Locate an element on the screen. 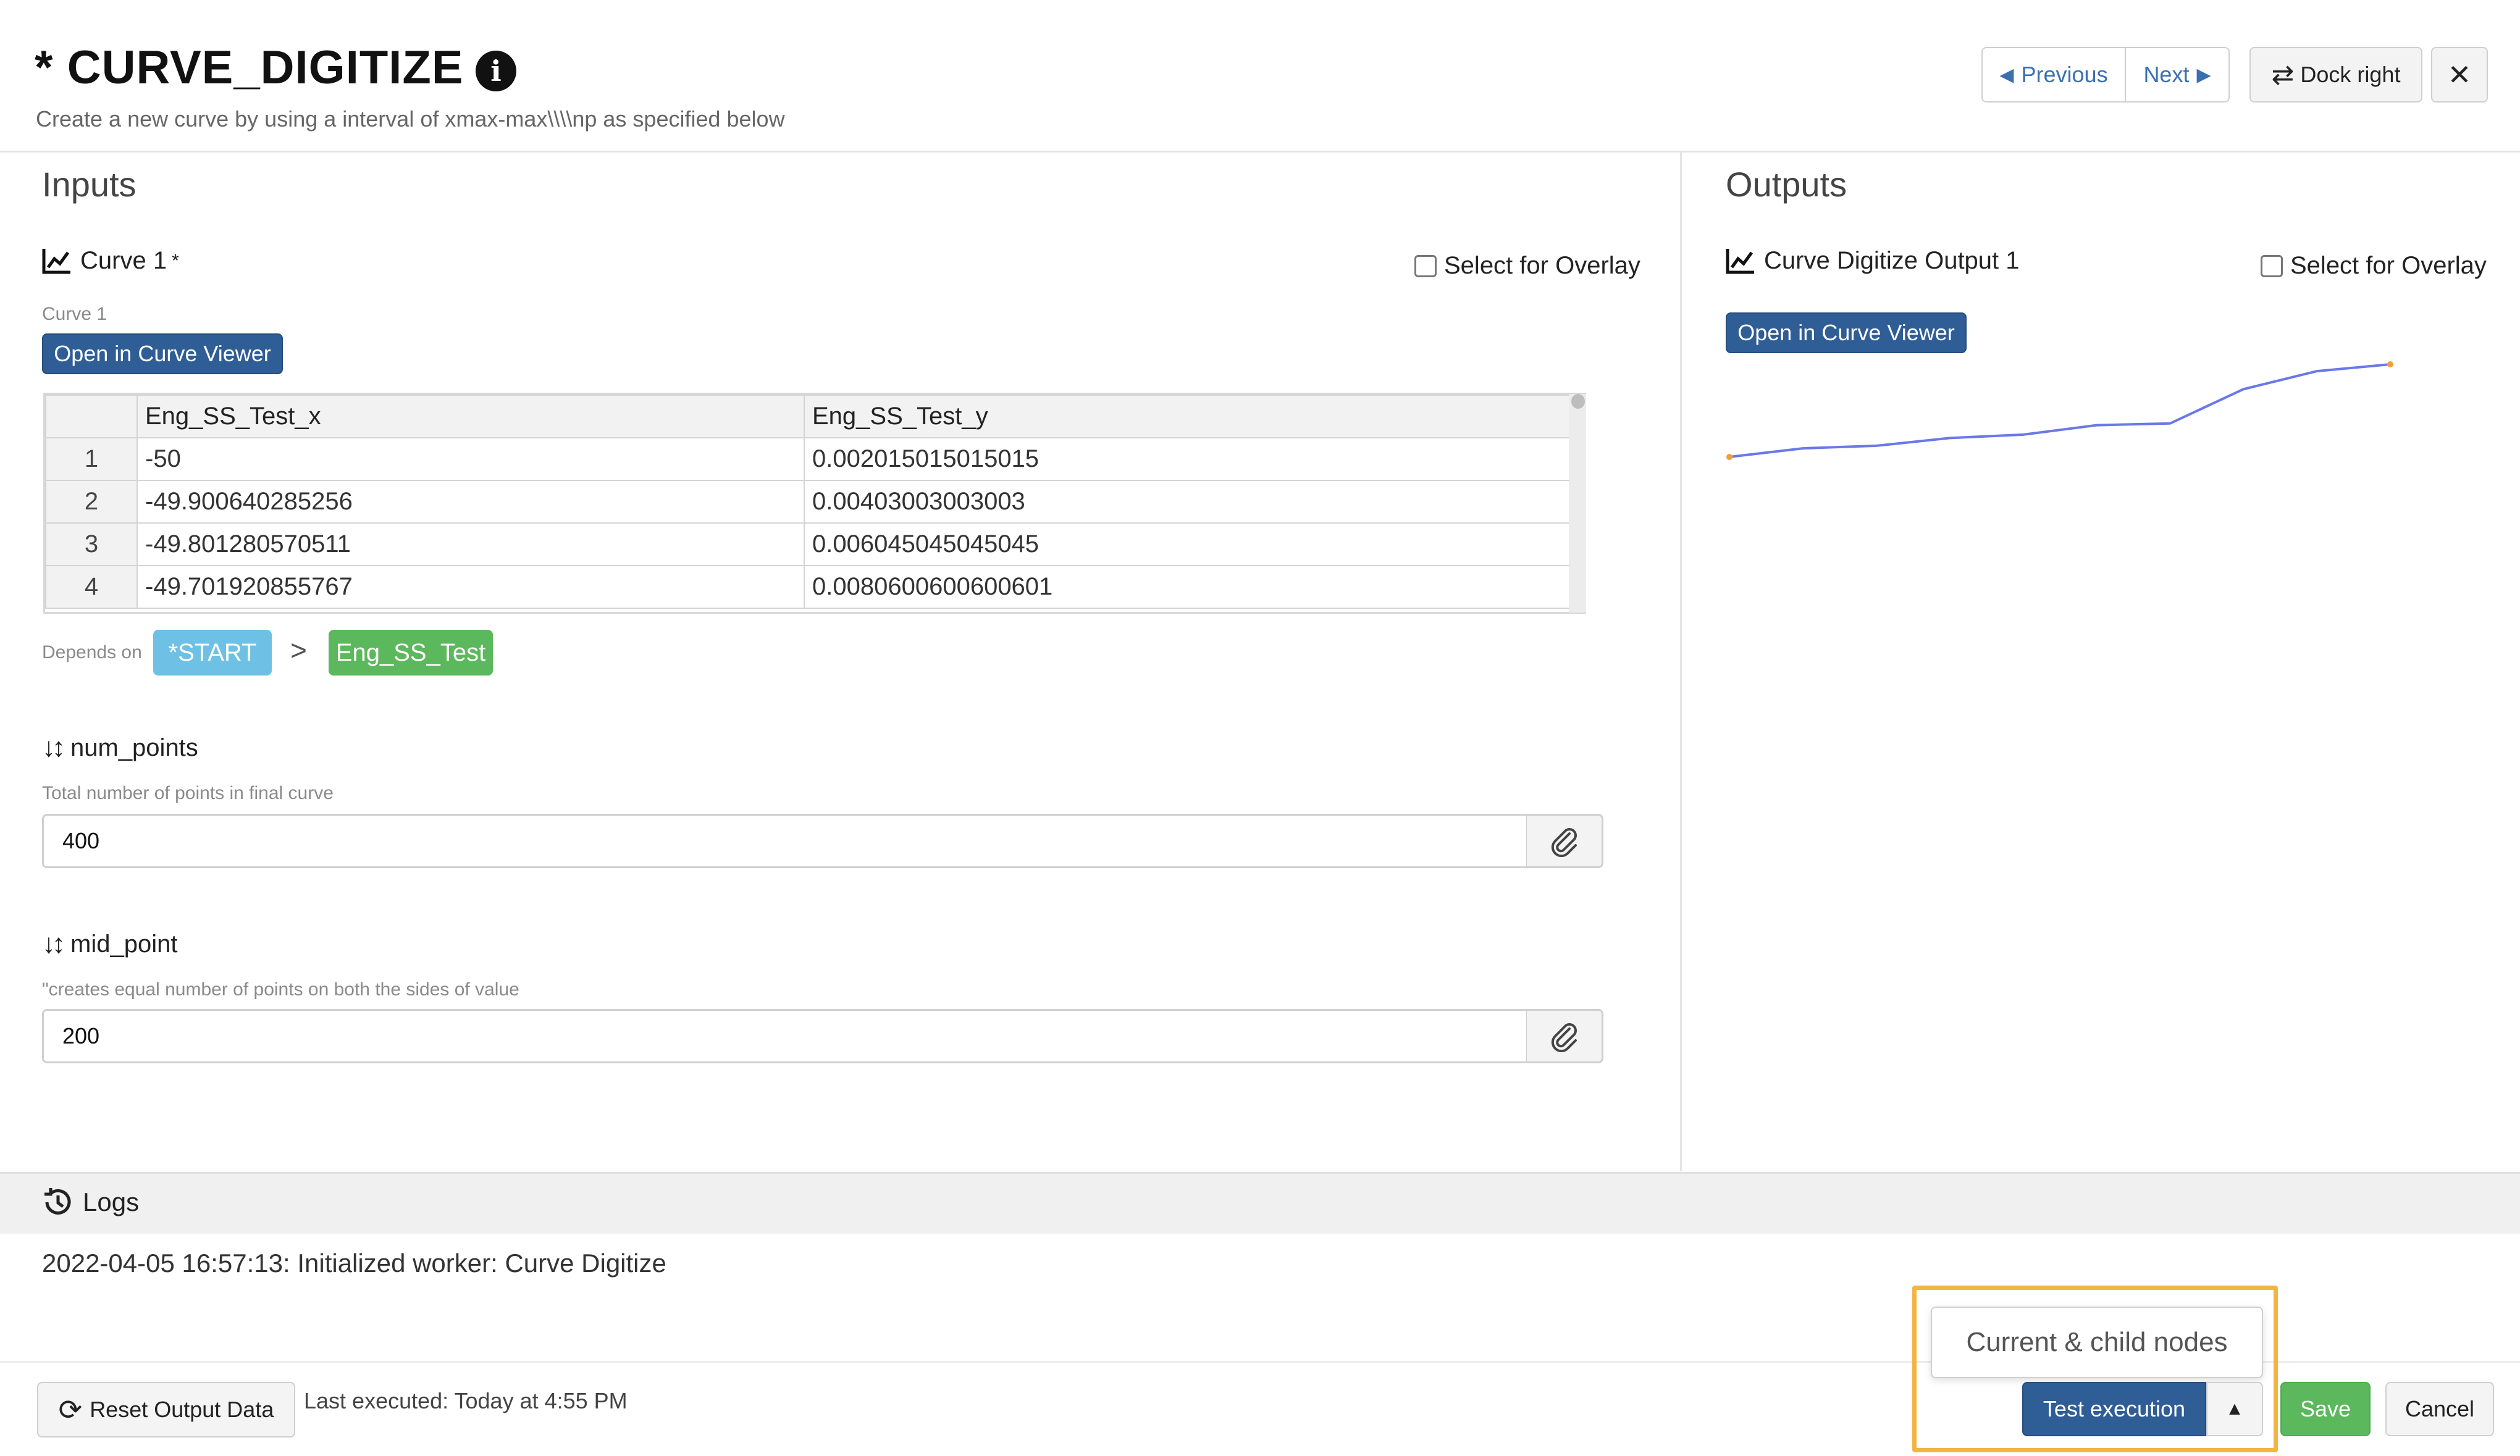  outputs-overlay-checkbox: Select for Overlay is located at coordinates (2374, 266).